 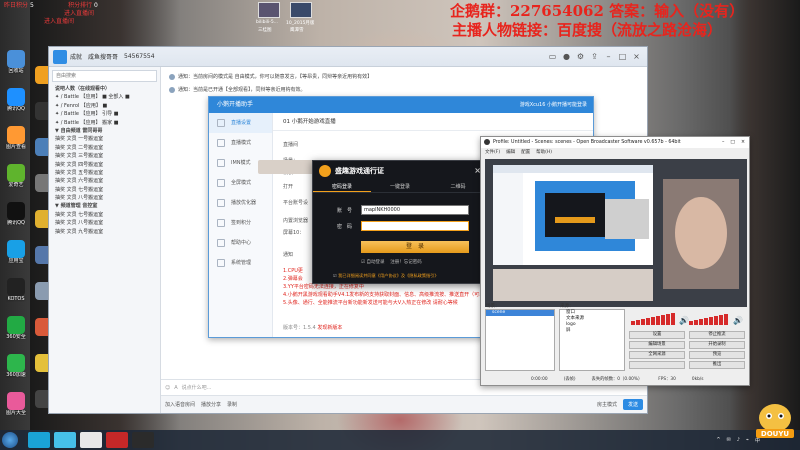 I want to click on channel-item: 抽奖 文员 一号搬运室, so click(x=104, y=139).